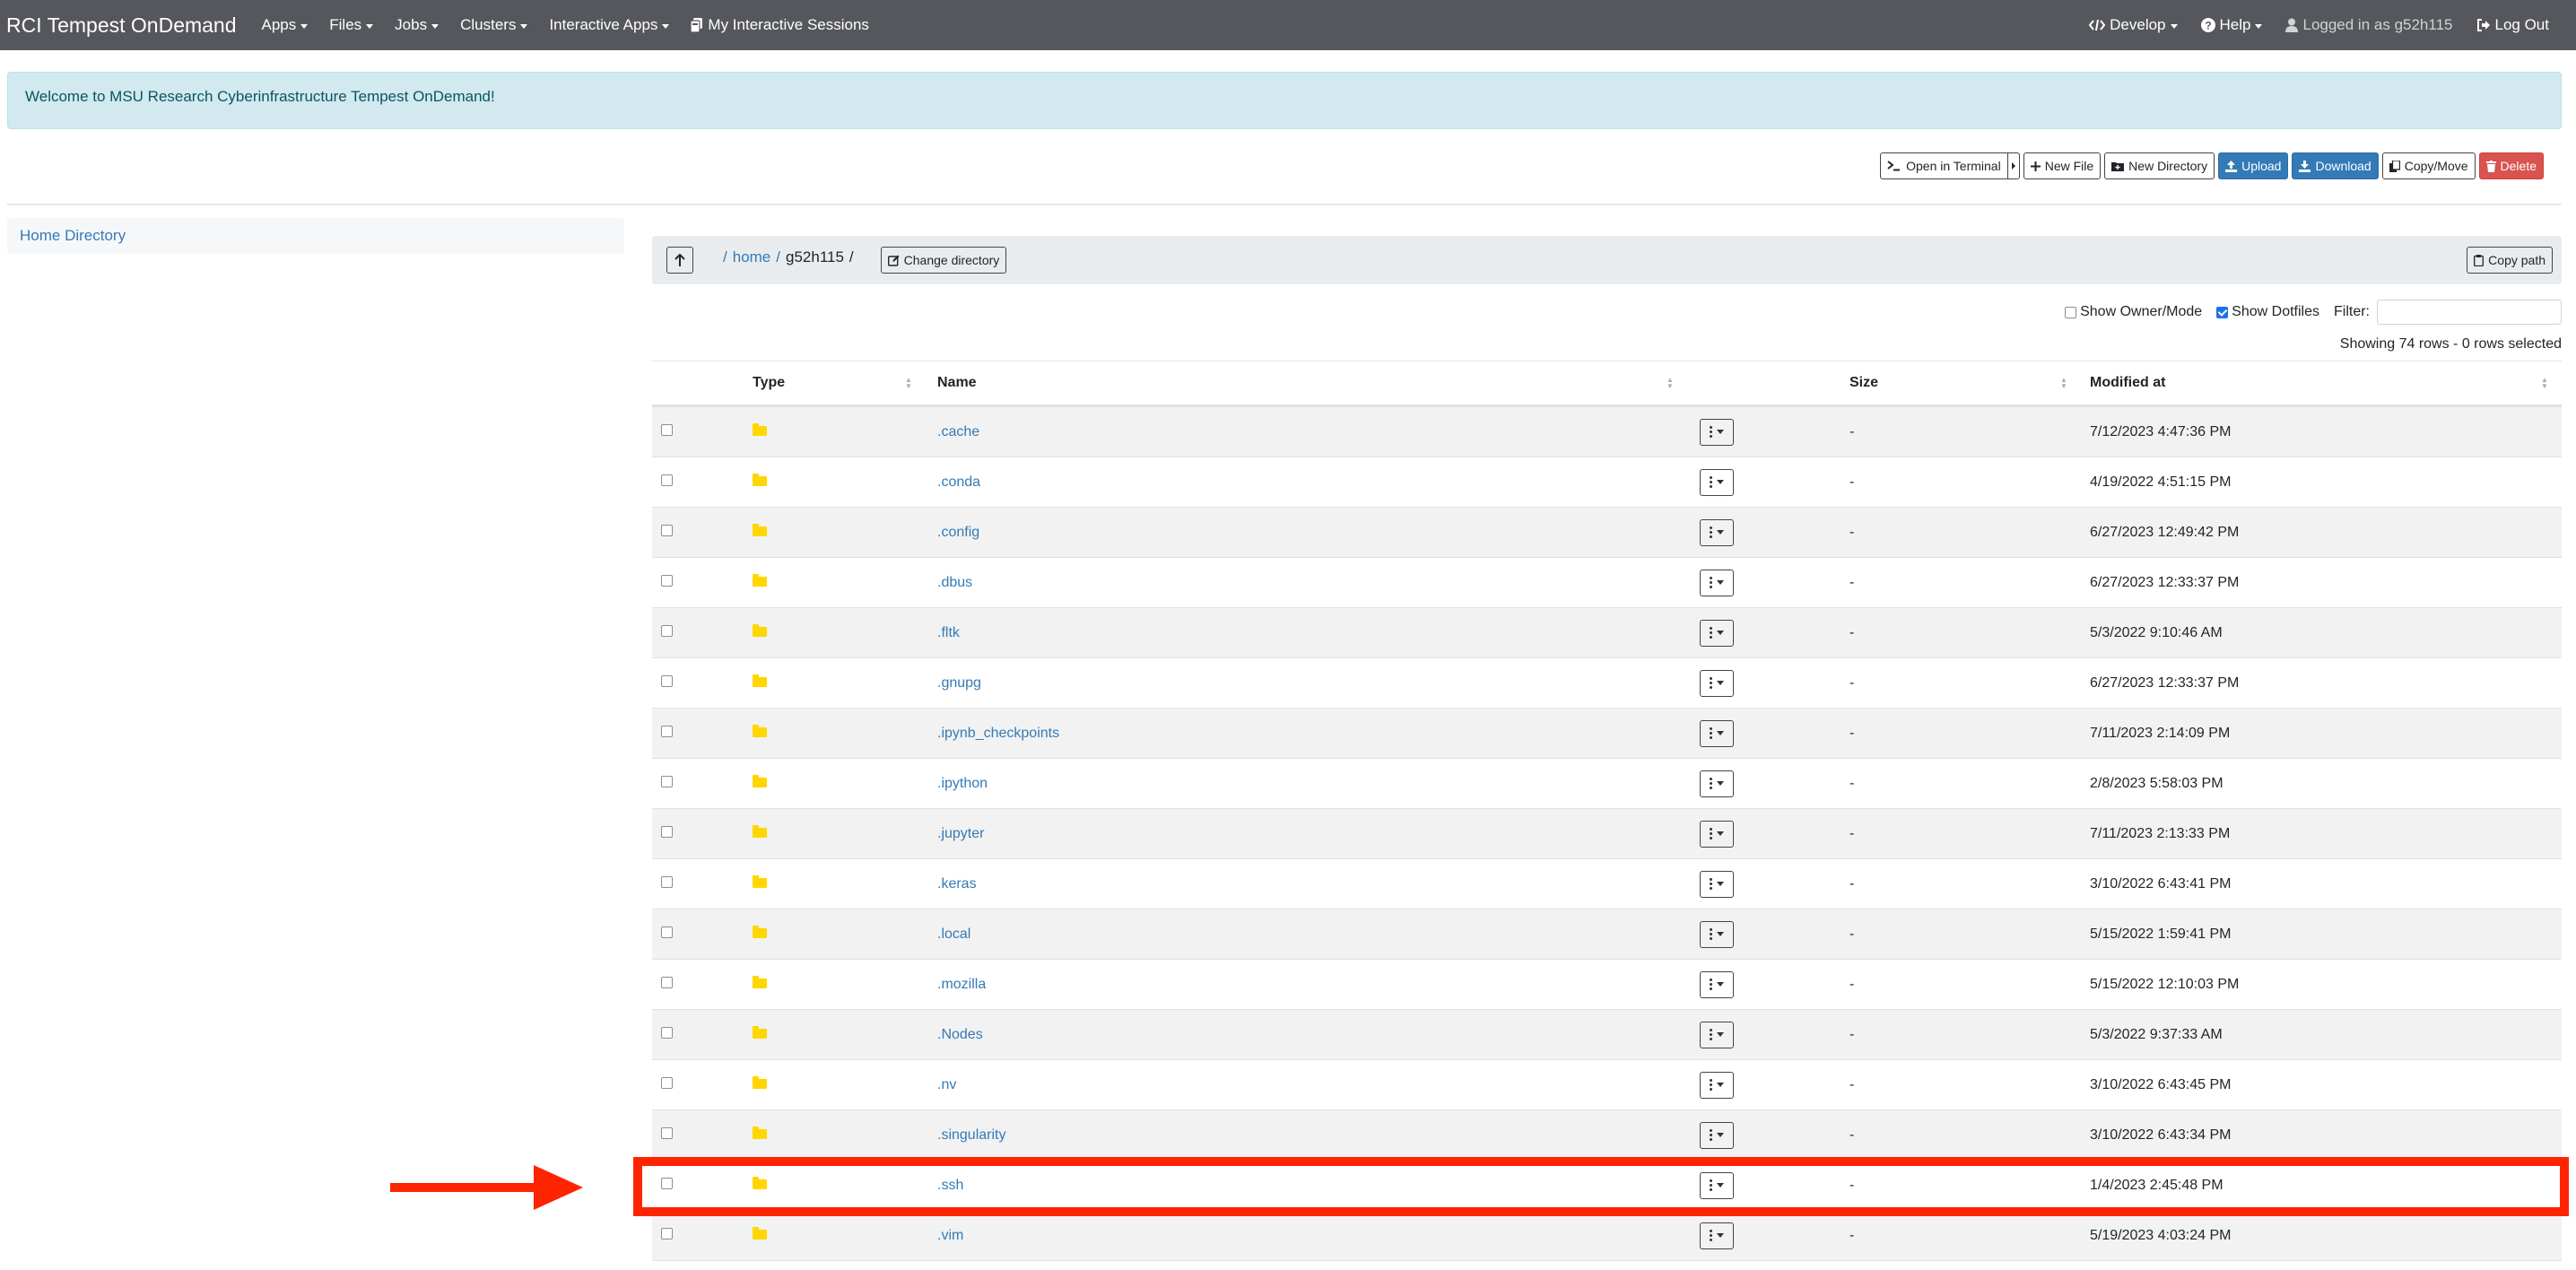  Describe the element at coordinates (957, 884) in the screenshot. I see `file-name-link: .keras` at that location.